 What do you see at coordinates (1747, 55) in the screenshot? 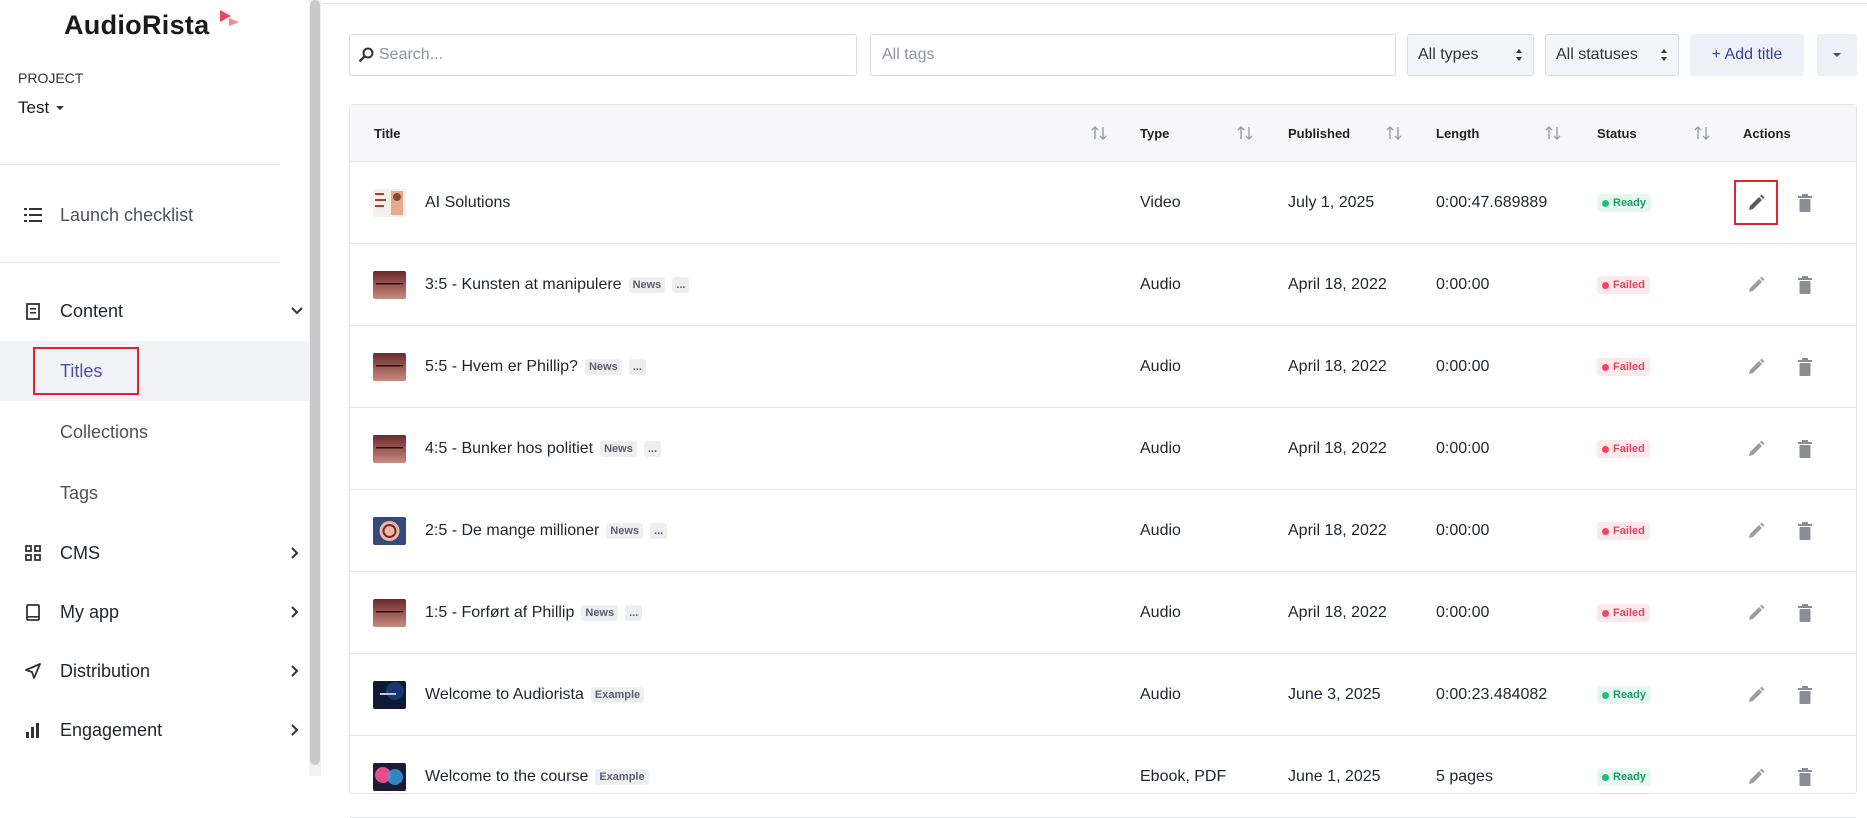
I see `add-title-button: + Add title` at bounding box center [1747, 55].